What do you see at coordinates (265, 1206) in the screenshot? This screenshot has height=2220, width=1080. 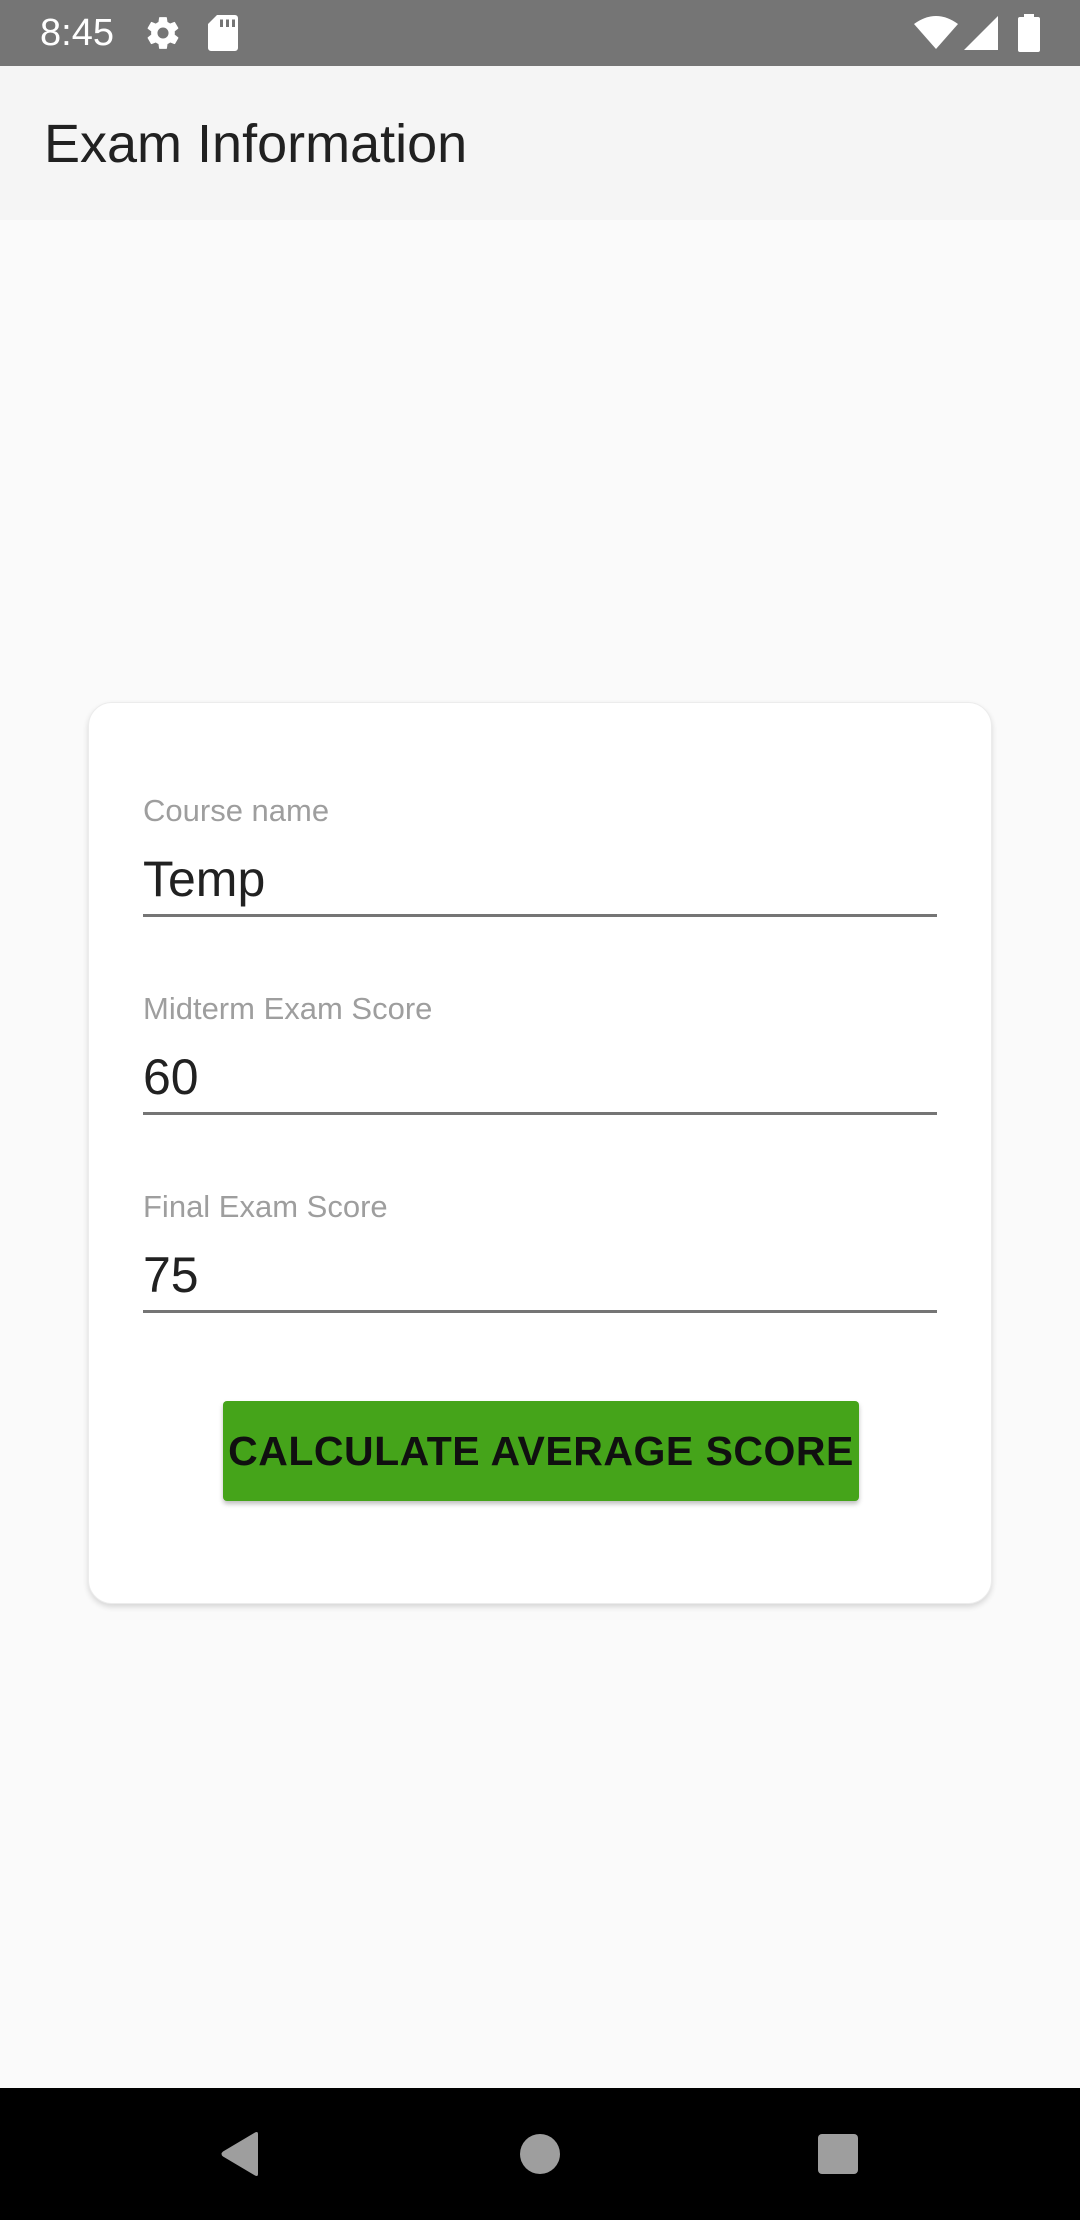 I see `final-score-label: Final Exam Score` at bounding box center [265, 1206].